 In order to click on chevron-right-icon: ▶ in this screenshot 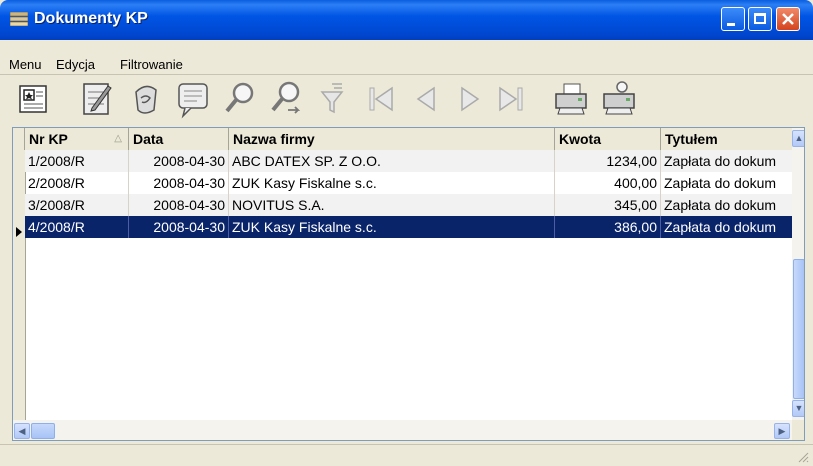, I will do `click(782, 431)`.